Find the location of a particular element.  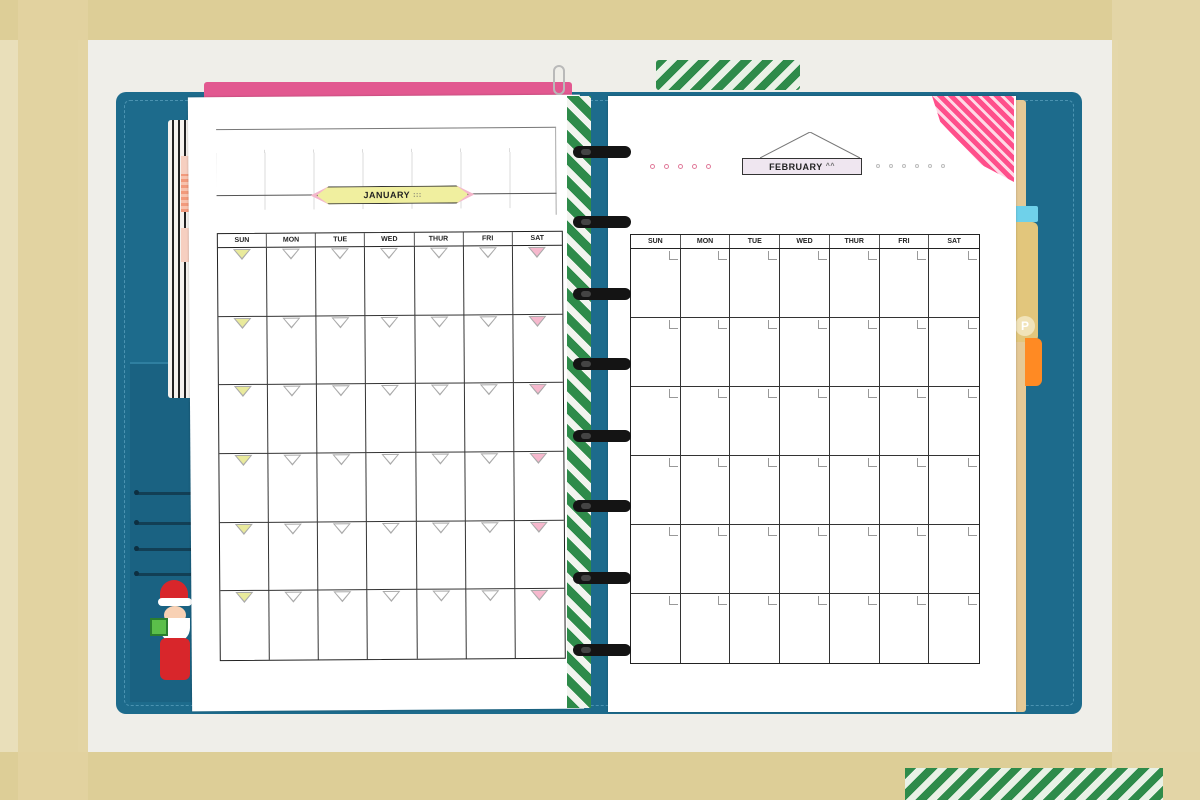

green-chevron-washi-bottom is located at coordinates (1034, 784).